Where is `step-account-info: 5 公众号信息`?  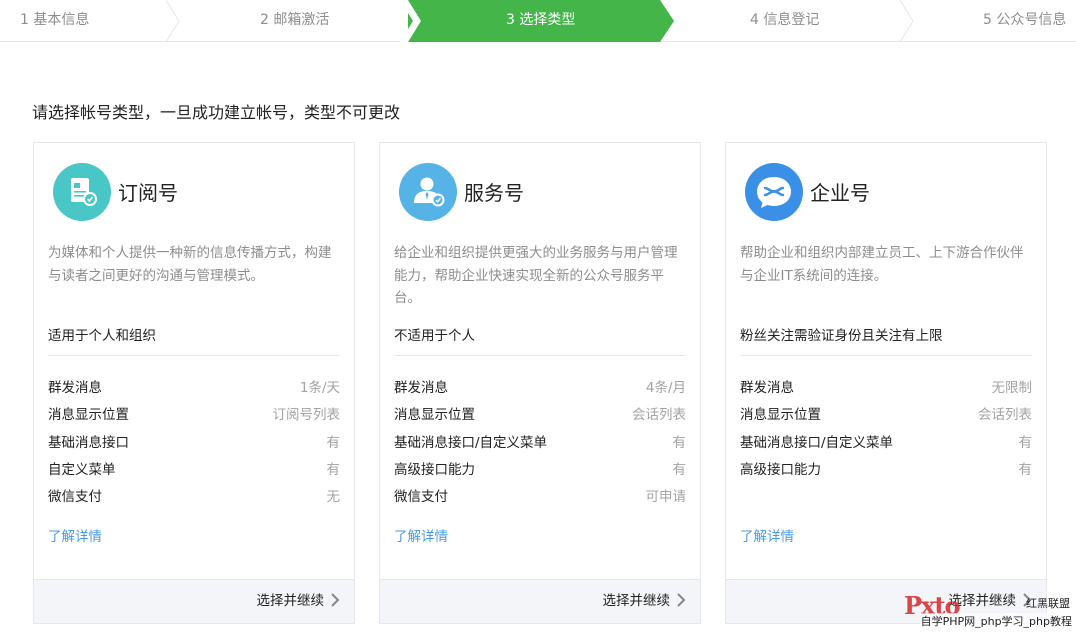 step-account-info: 5 公众号信息 is located at coordinates (995, 21).